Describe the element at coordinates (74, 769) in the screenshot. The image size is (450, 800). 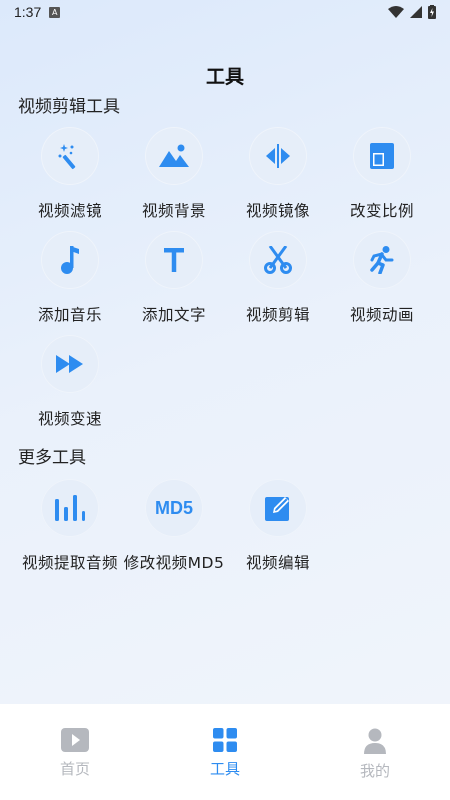
I see `tab-label: 首页` at that location.